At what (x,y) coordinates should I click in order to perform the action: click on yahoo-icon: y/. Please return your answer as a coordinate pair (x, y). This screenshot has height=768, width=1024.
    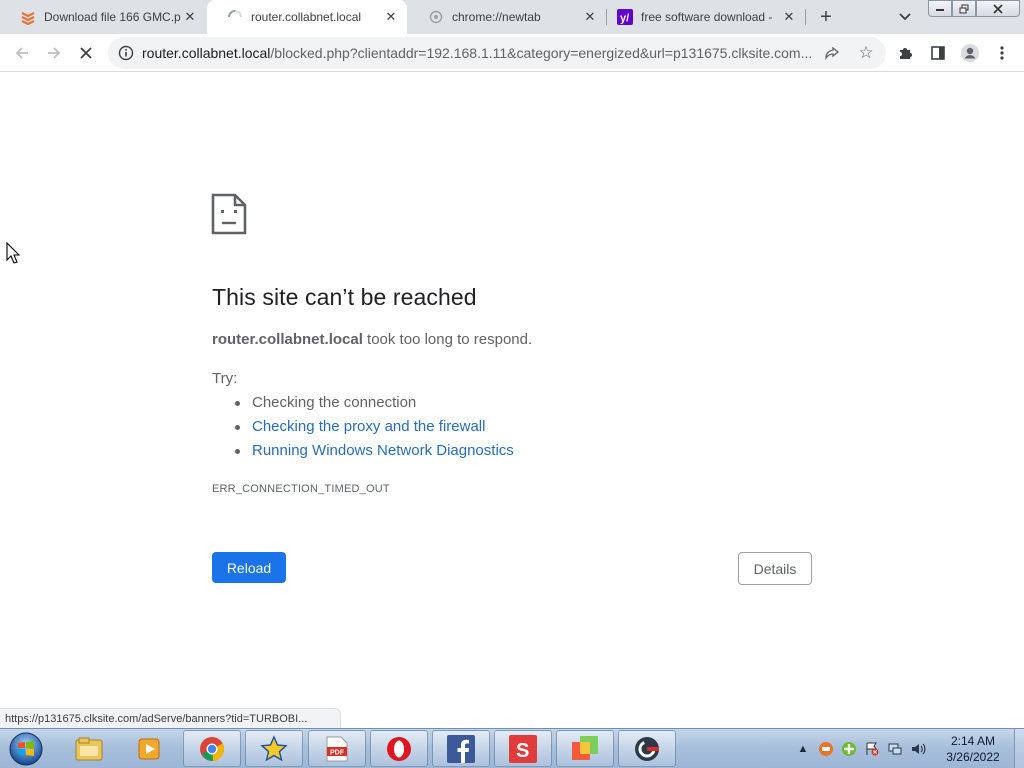
    Looking at the image, I should click on (625, 17).